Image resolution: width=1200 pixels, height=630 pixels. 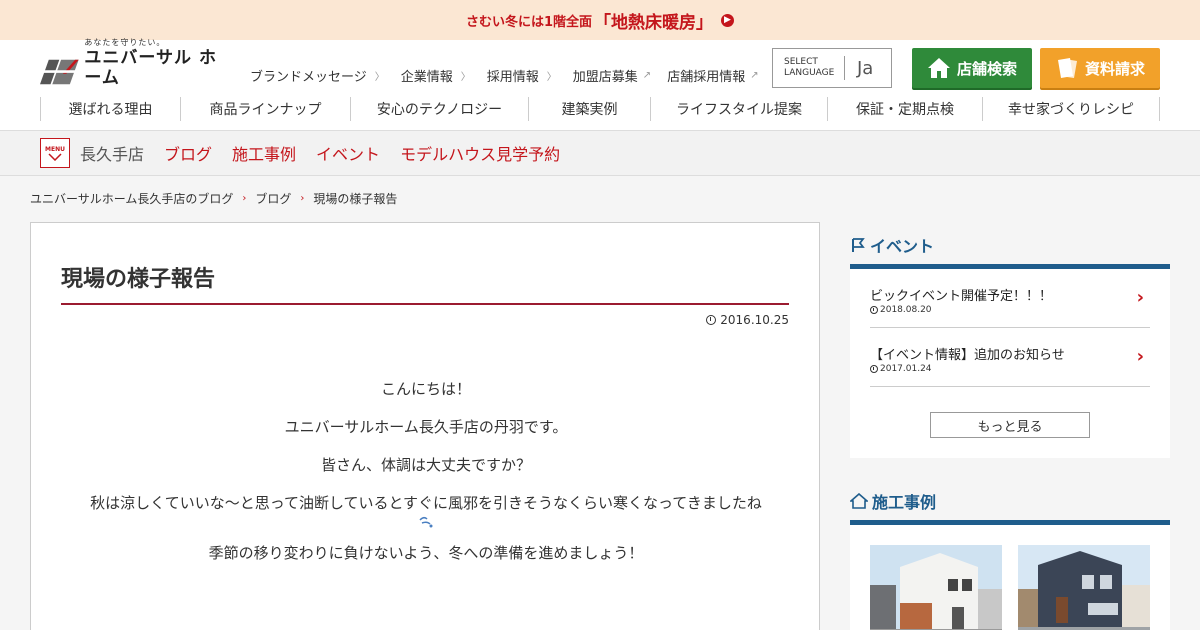 What do you see at coordinates (967, 355) in the screenshot?
I see `event-title: 【イベント情報】追加のお知らせ` at bounding box center [967, 355].